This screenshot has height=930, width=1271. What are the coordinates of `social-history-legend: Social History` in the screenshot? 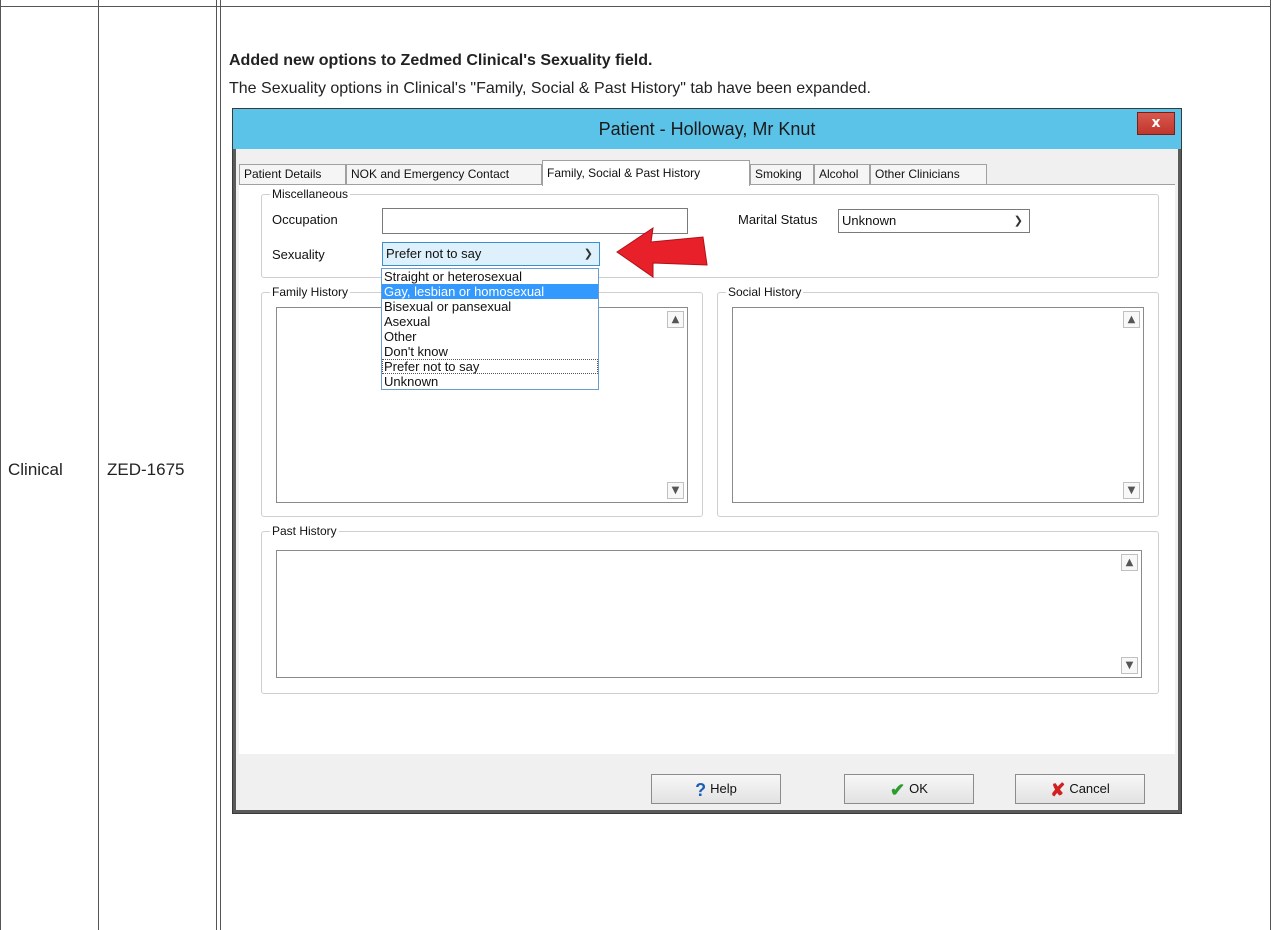 It's located at (765, 292).